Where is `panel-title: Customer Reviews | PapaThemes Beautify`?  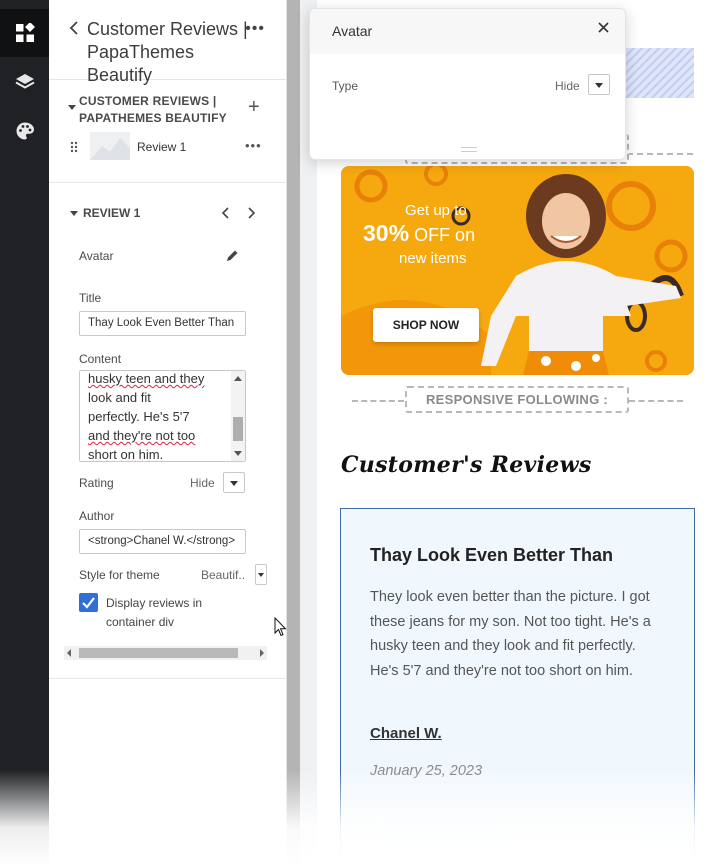
panel-title: Customer Reviews | PapaThemes Beautify is located at coordinates (164, 52).